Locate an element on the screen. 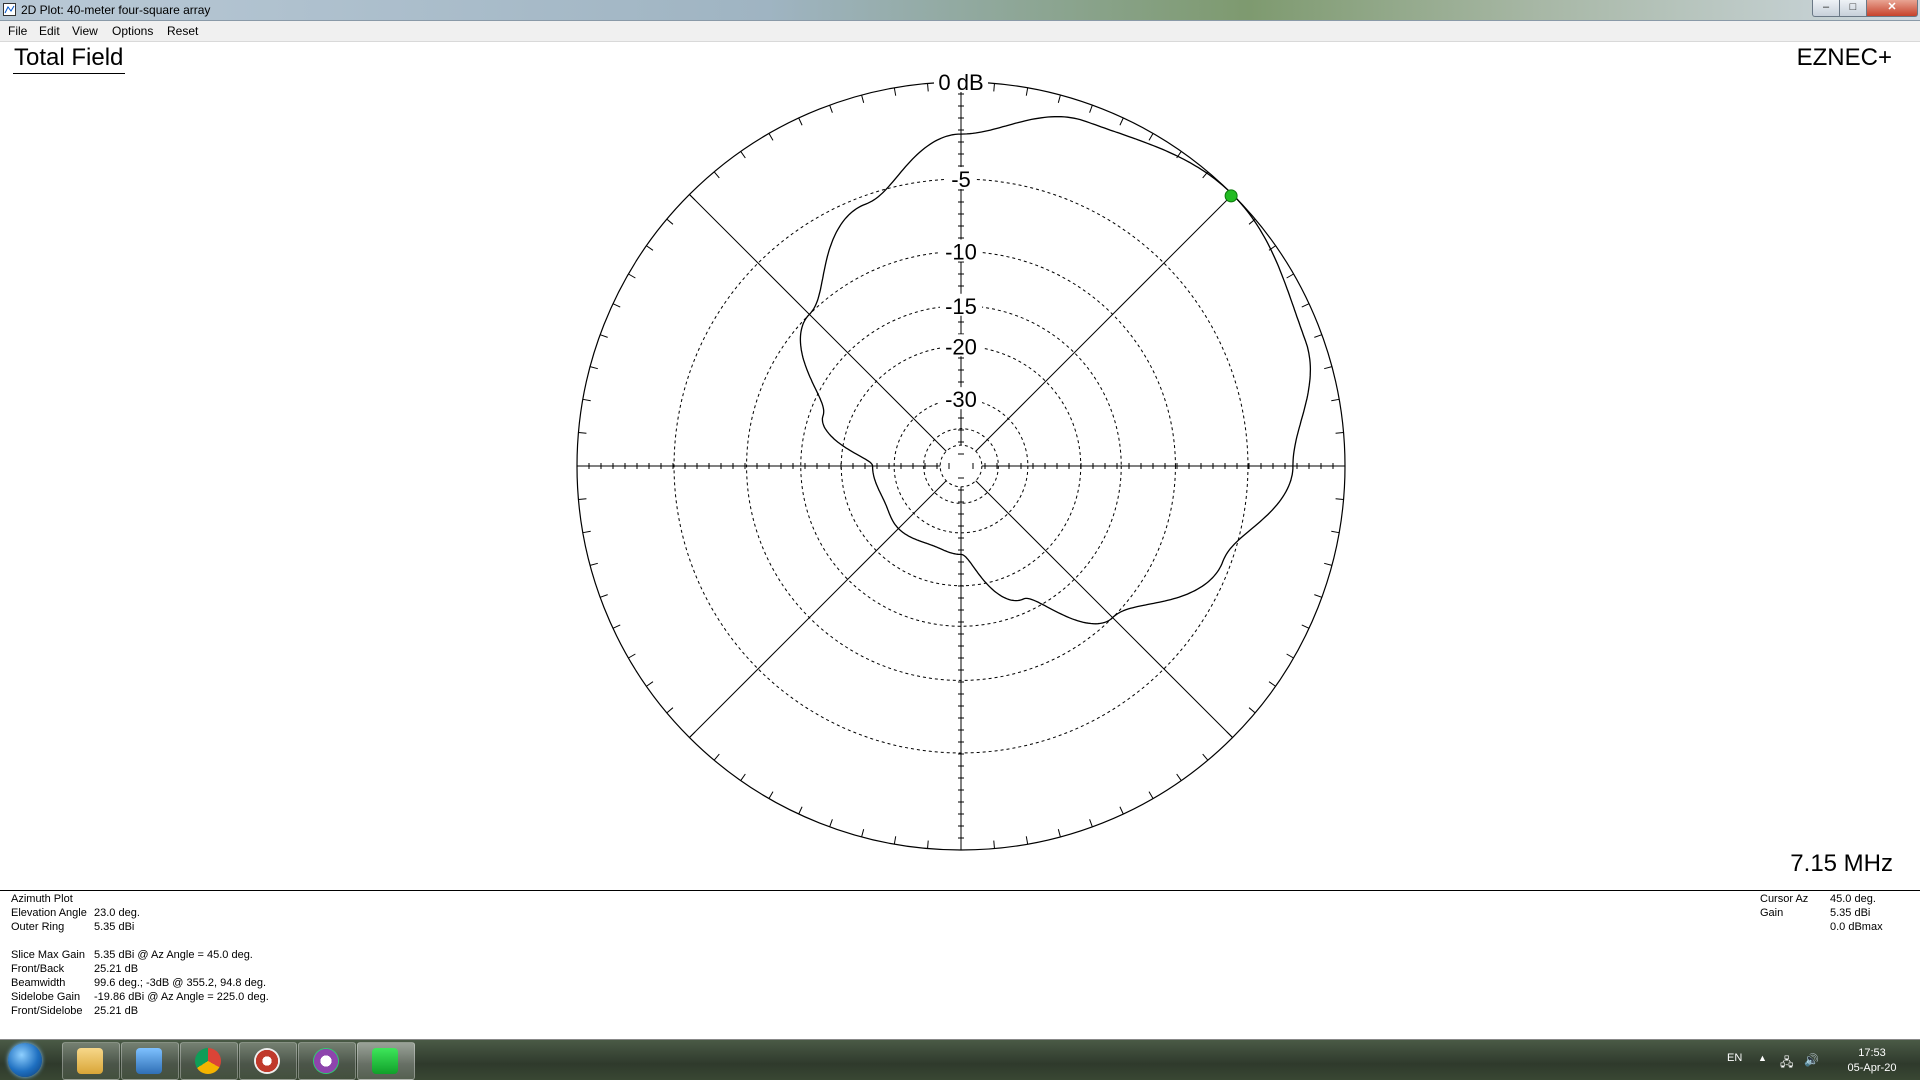 The height and width of the screenshot is (1080, 1920). taskbar-eznec is located at coordinates (386, 1061).